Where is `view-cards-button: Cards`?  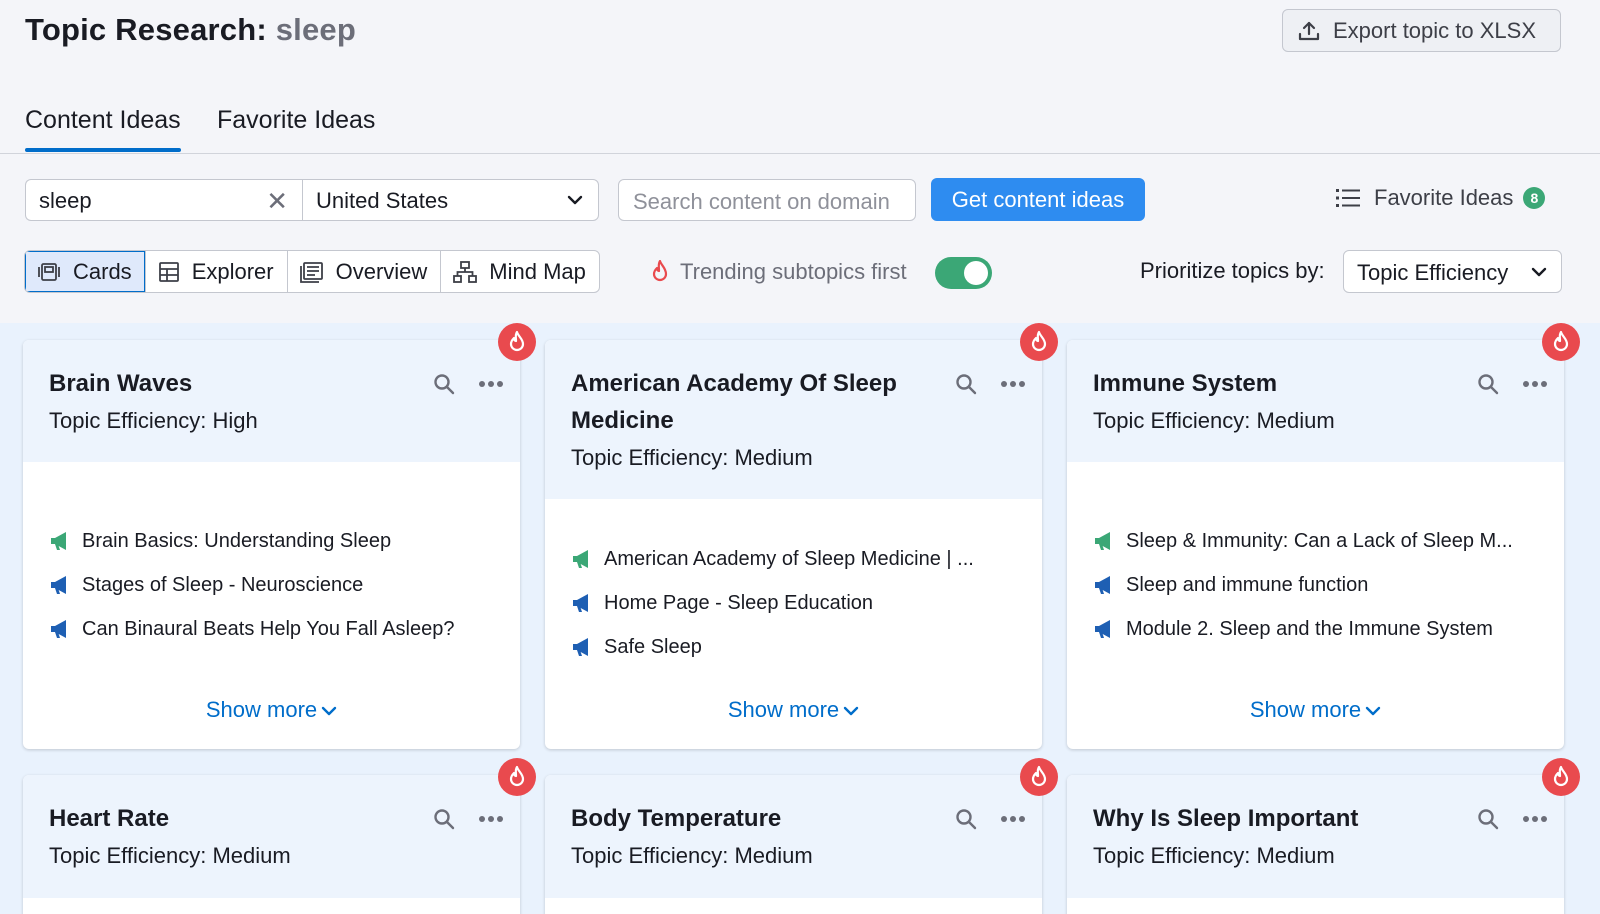
view-cards-button: Cards is located at coordinates (85, 271).